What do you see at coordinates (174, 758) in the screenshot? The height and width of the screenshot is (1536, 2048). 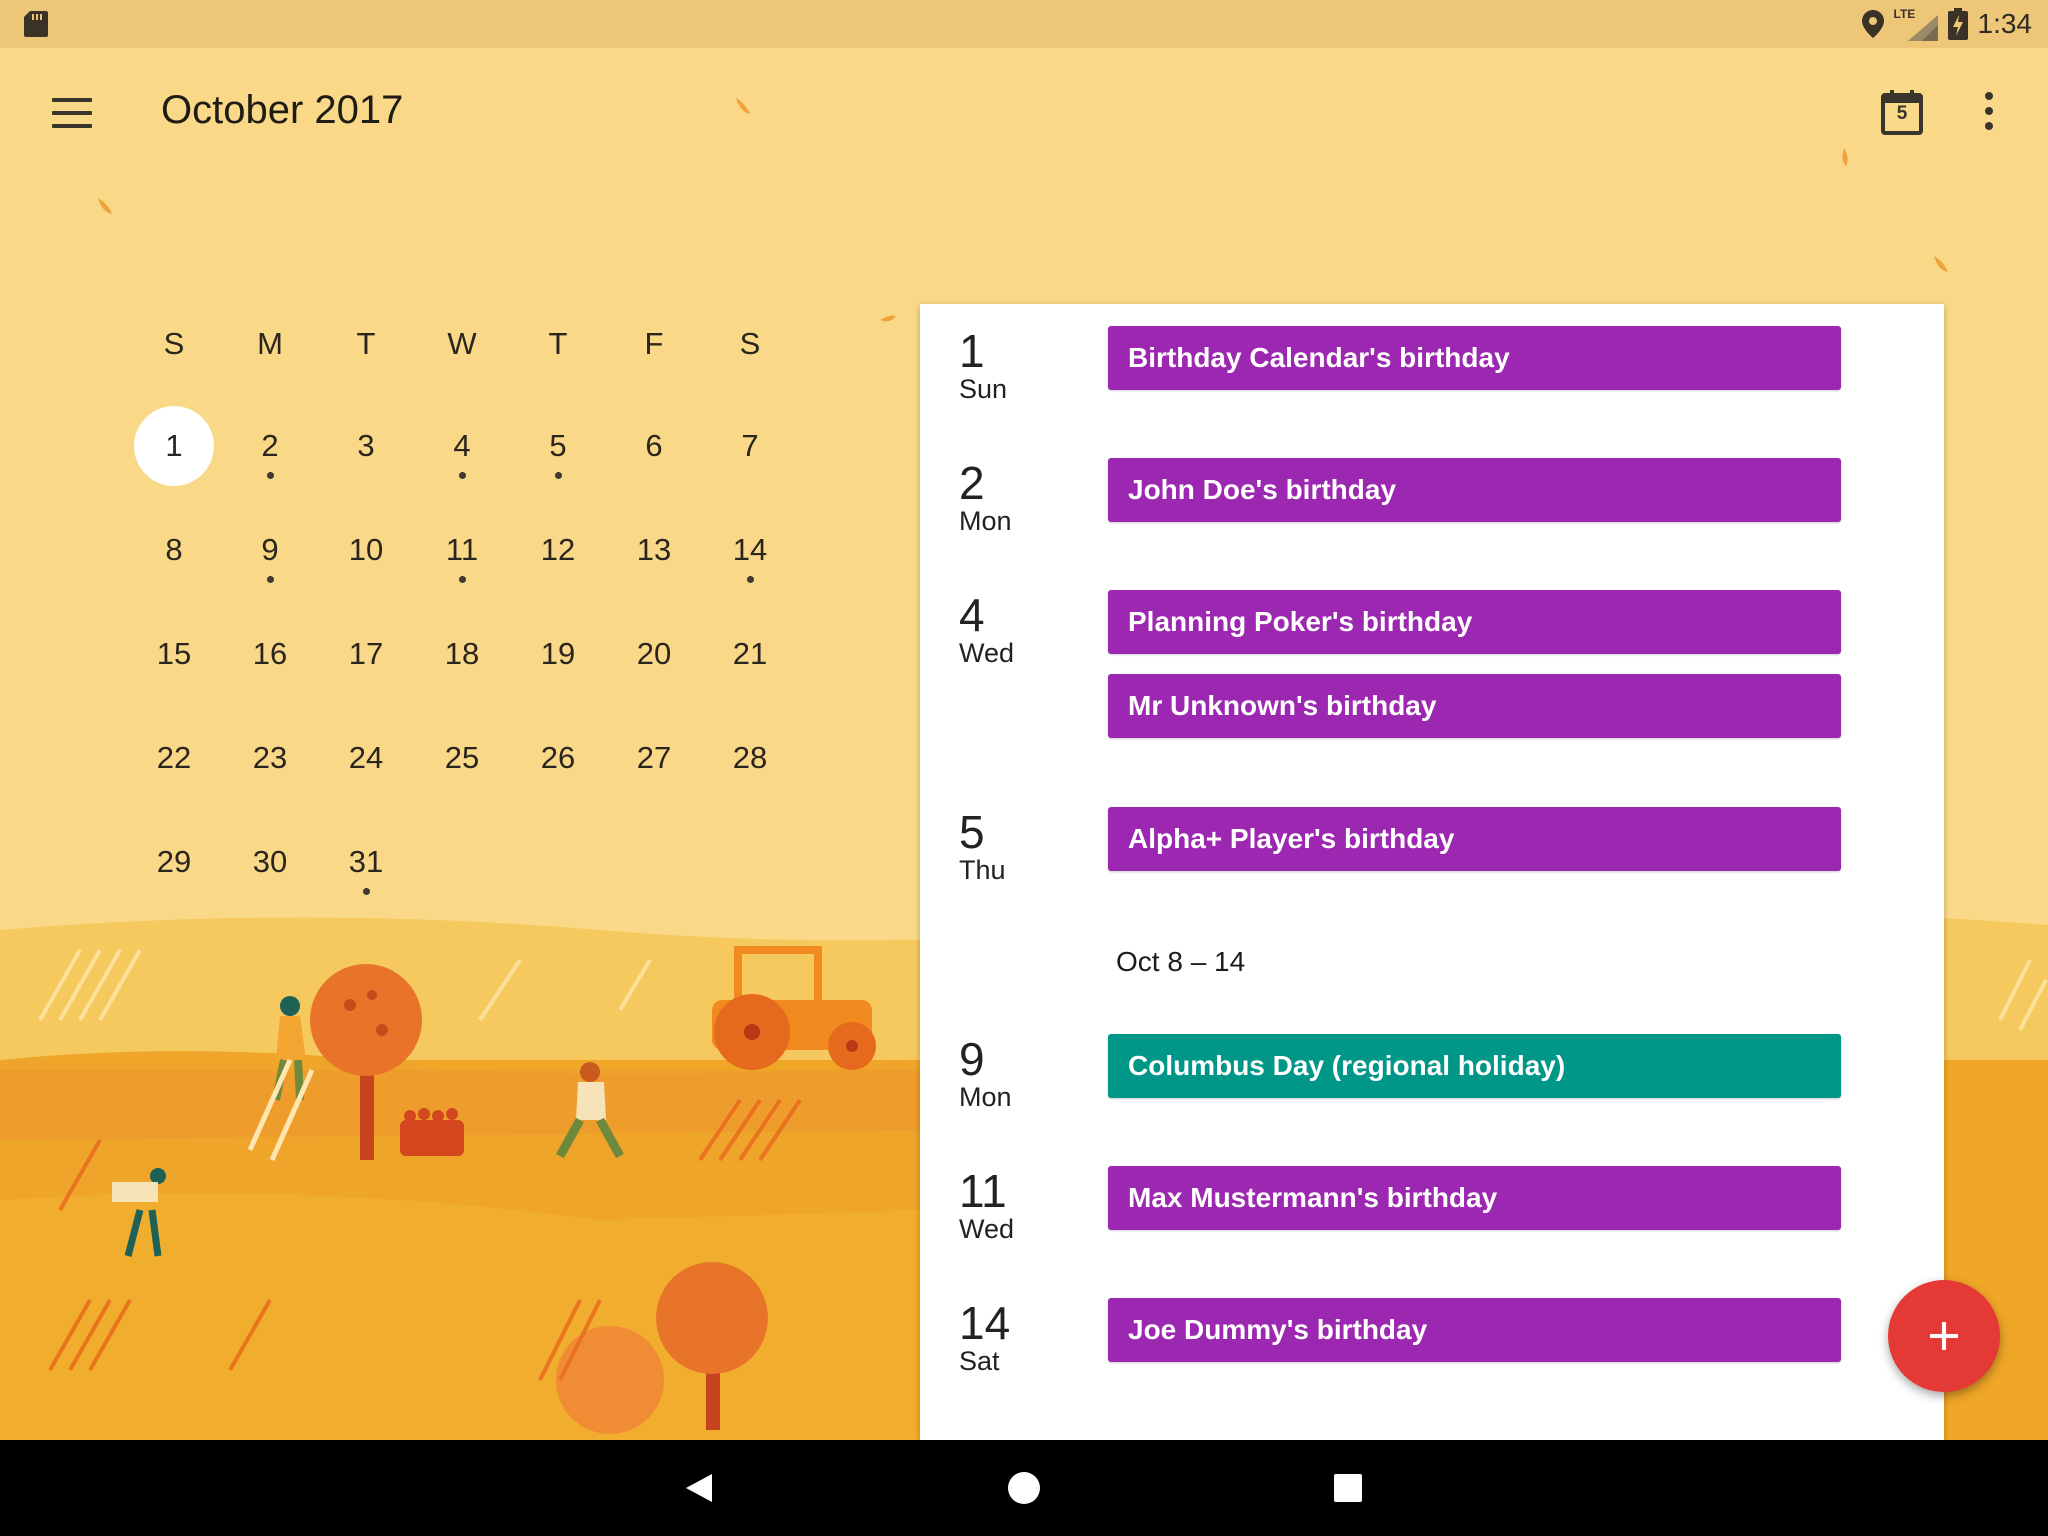 I see `day-cell: 22` at bounding box center [174, 758].